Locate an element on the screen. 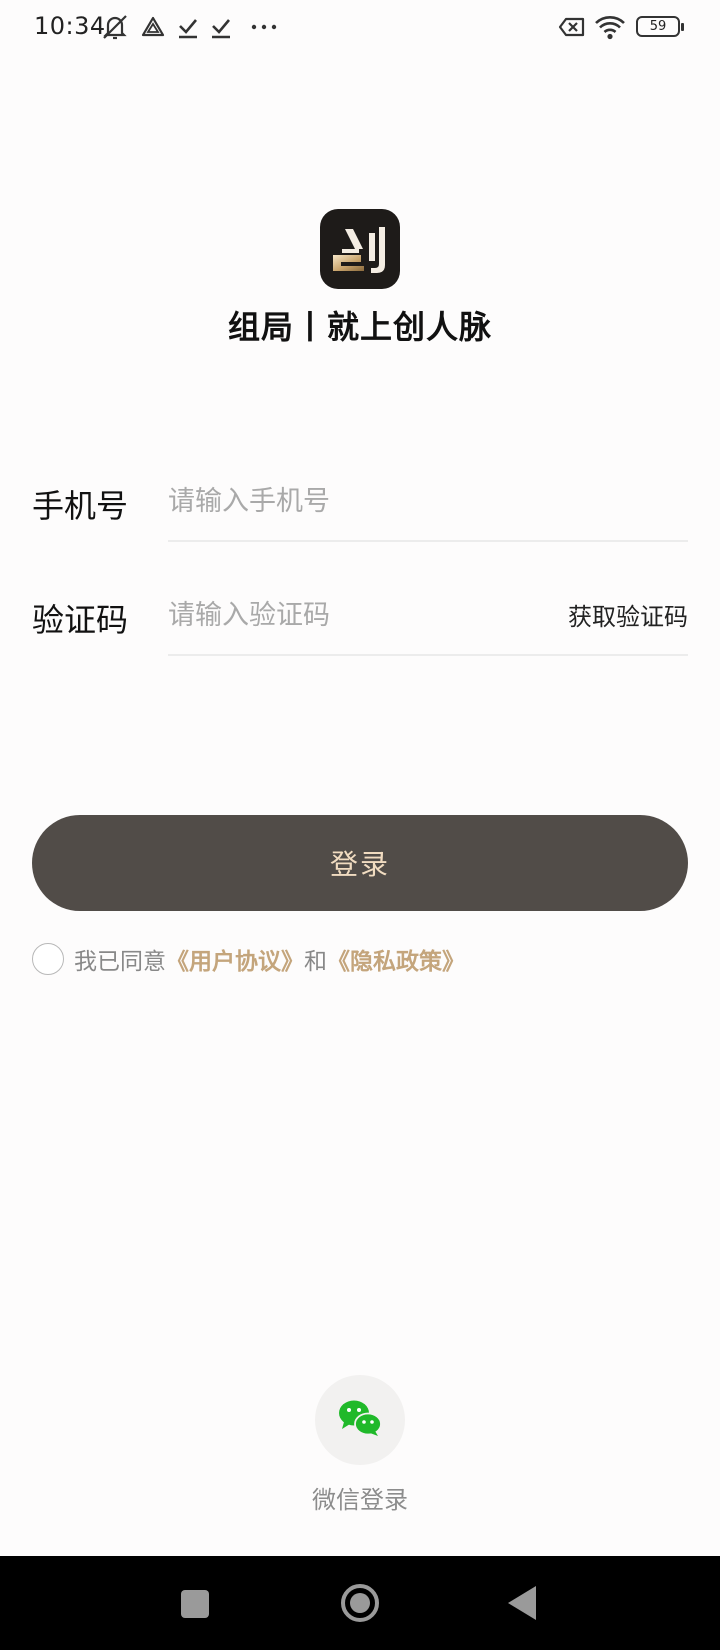 The image size is (720, 1650). app-slogan: 组局丨就上创人脉 is located at coordinates (359, 327).